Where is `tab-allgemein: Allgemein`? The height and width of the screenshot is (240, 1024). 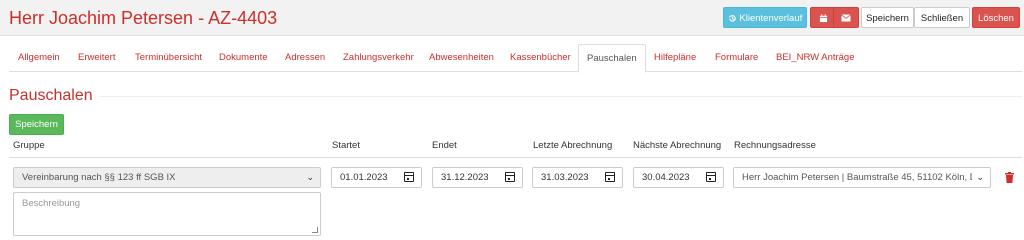 tab-allgemein: Allgemein is located at coordinates (39, 58).